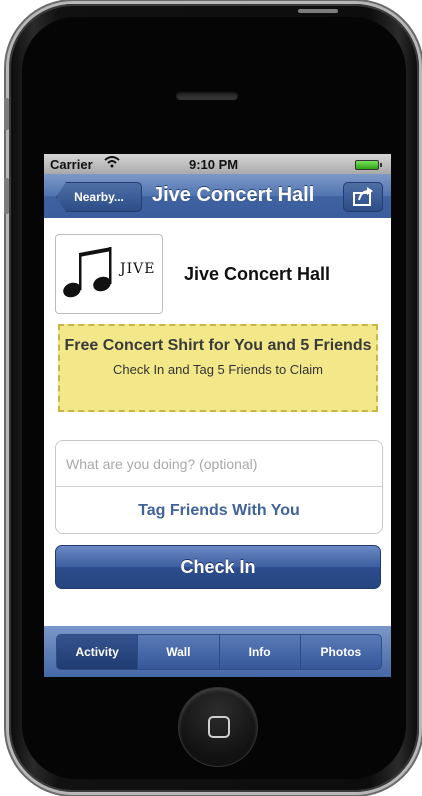 The image size is (422, 796). What do you see at coordinates (368, 165) in the screenshot?
I see `battery-icon` at bounding box center [368, 165].